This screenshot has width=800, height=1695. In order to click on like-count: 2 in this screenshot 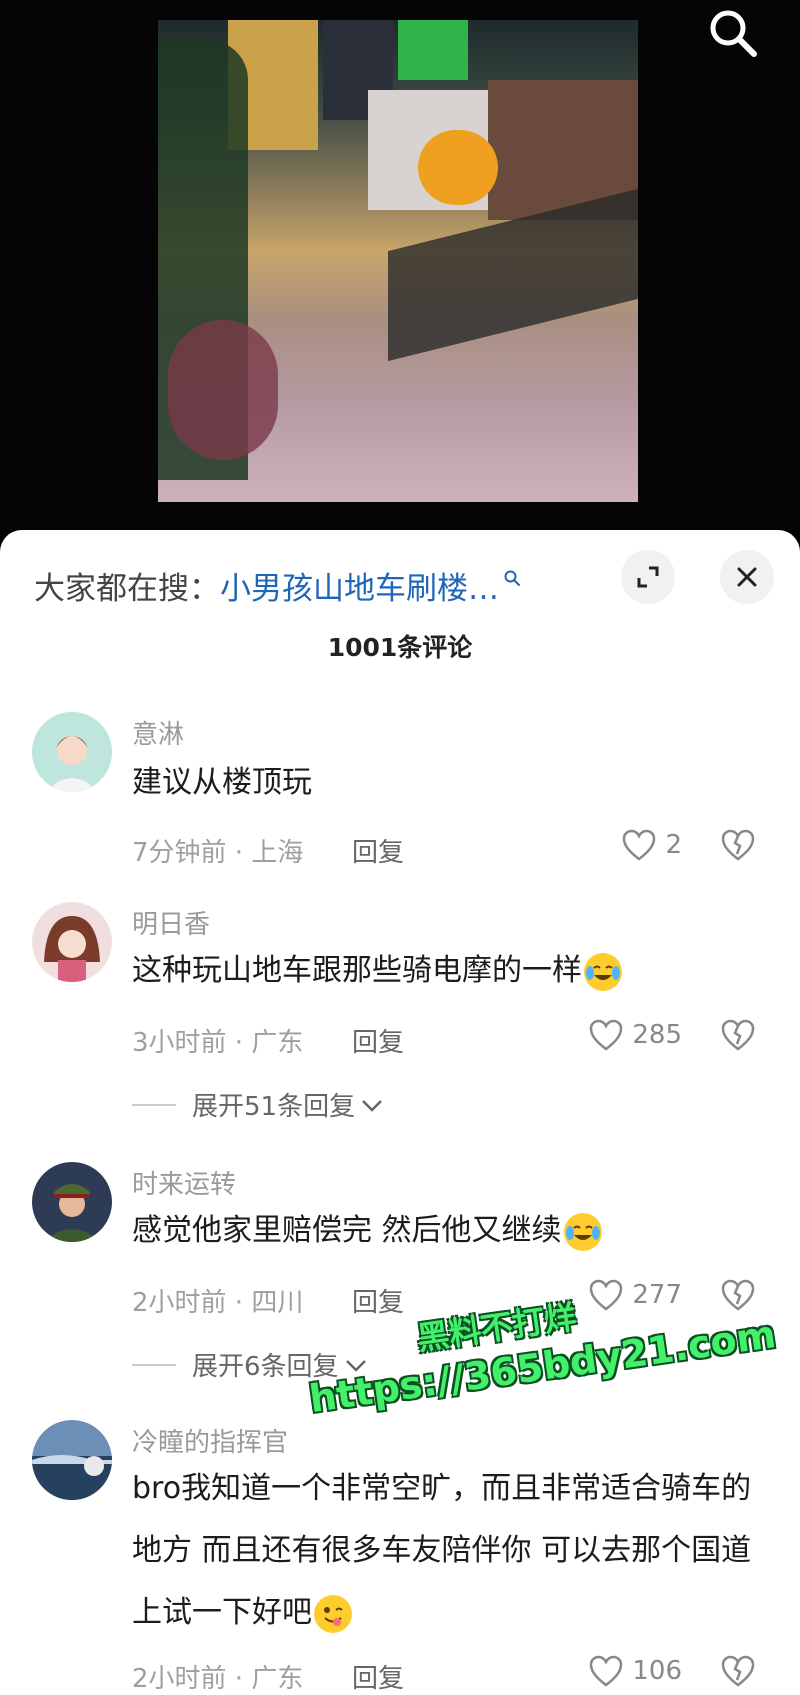, I will do `click(673, 845)`.